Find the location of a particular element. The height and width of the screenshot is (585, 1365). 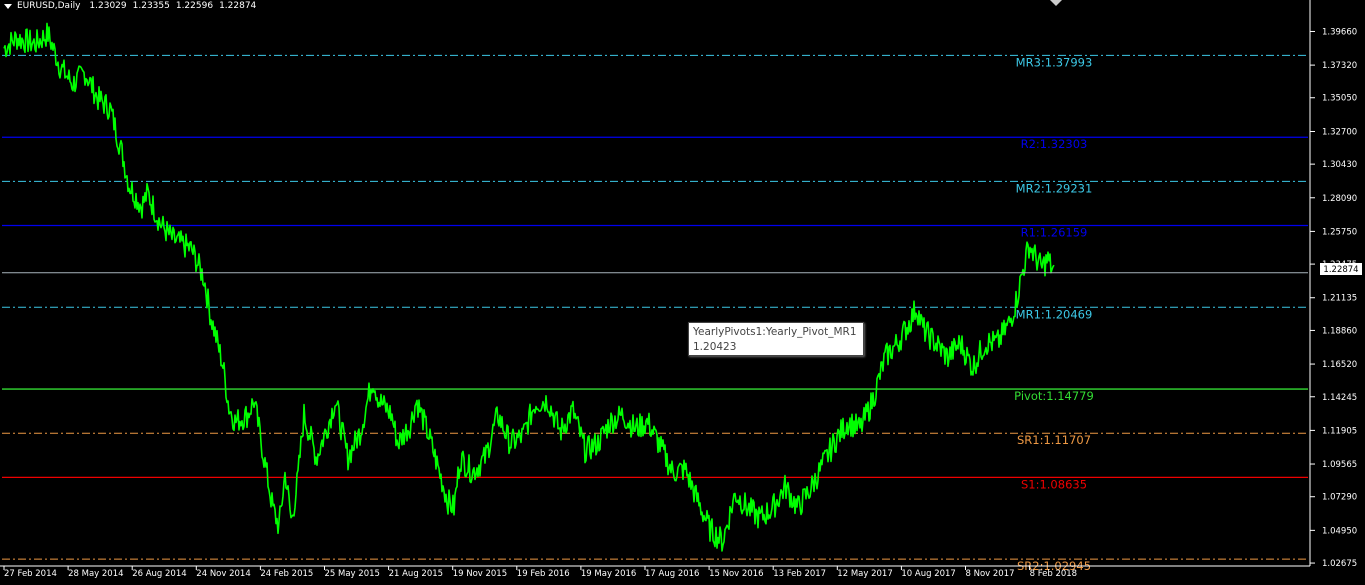

pivot-level-label: S1:1.08635 is located at coordinates (1054, 484).